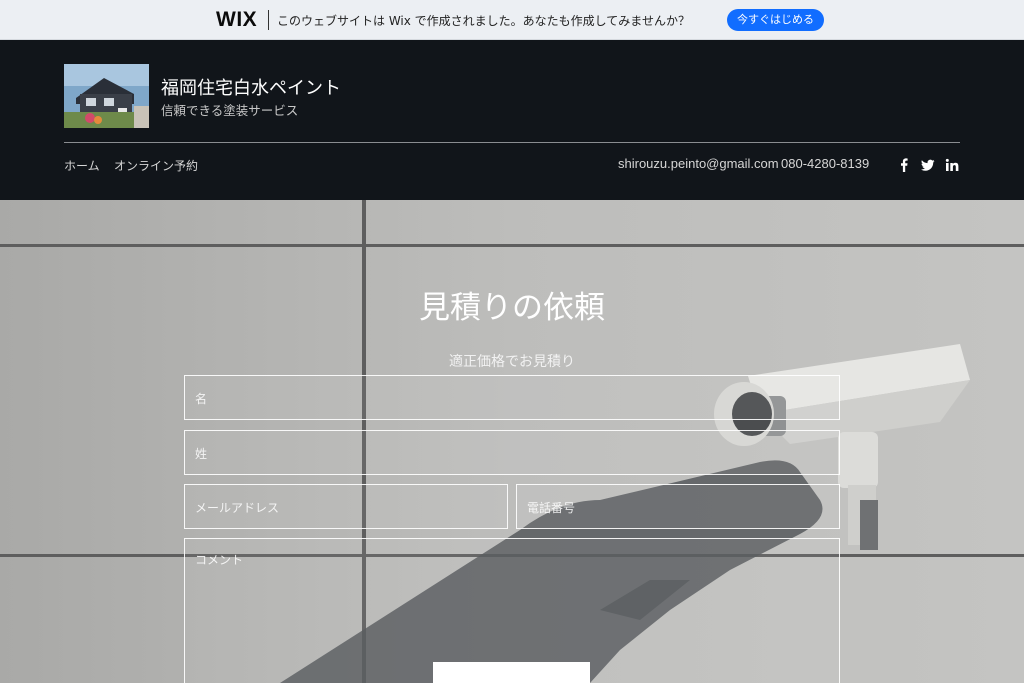 The image size is (1024, 683). What do you see at coordinates (928, 164) in the screenshot?
I see `twitter-icon` at bounding box center [928, 164].